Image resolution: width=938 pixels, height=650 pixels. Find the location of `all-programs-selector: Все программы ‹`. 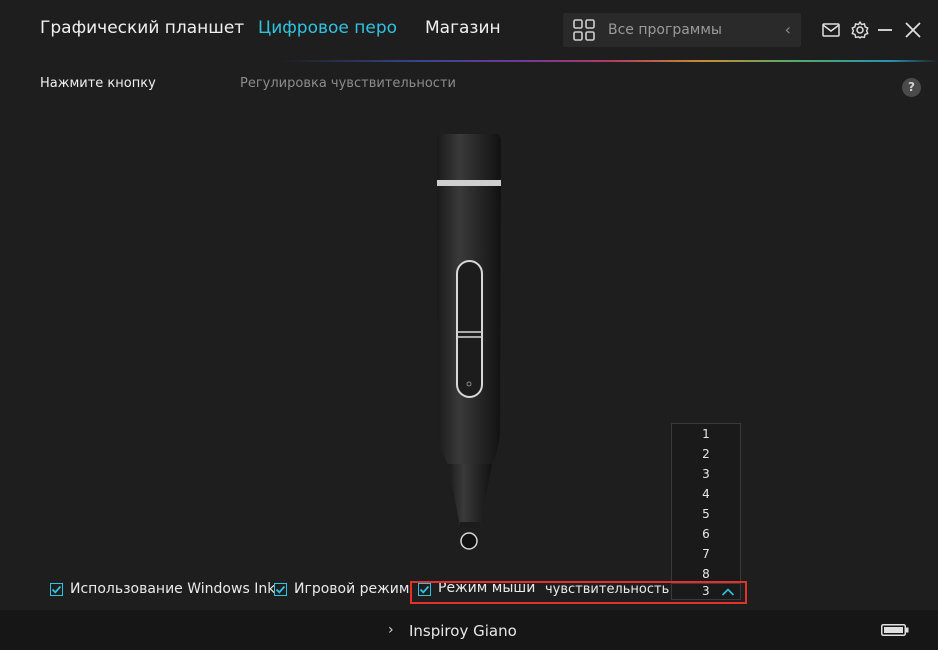

all-programs-selector: Все программы ‹ is located at coordinates (682, 30).